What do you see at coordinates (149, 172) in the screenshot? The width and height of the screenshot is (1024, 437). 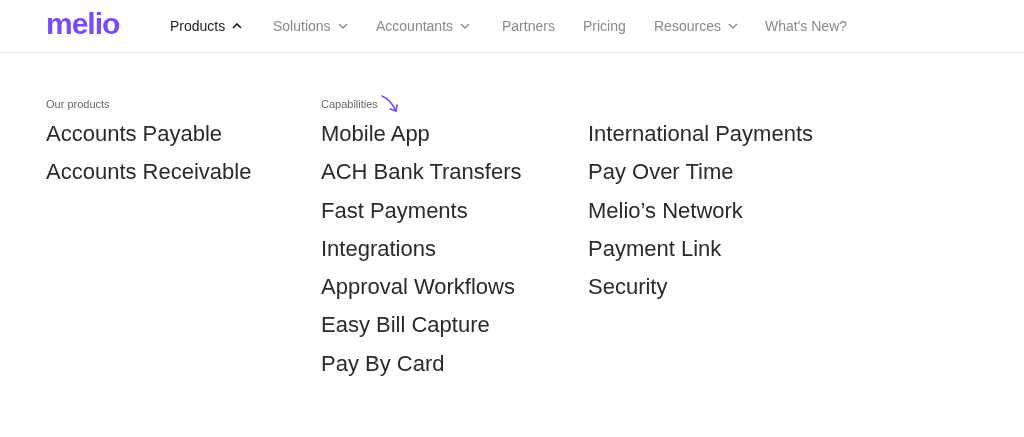 I see `menu-link: Accounts Receivable` at bounding box center [149, 172].